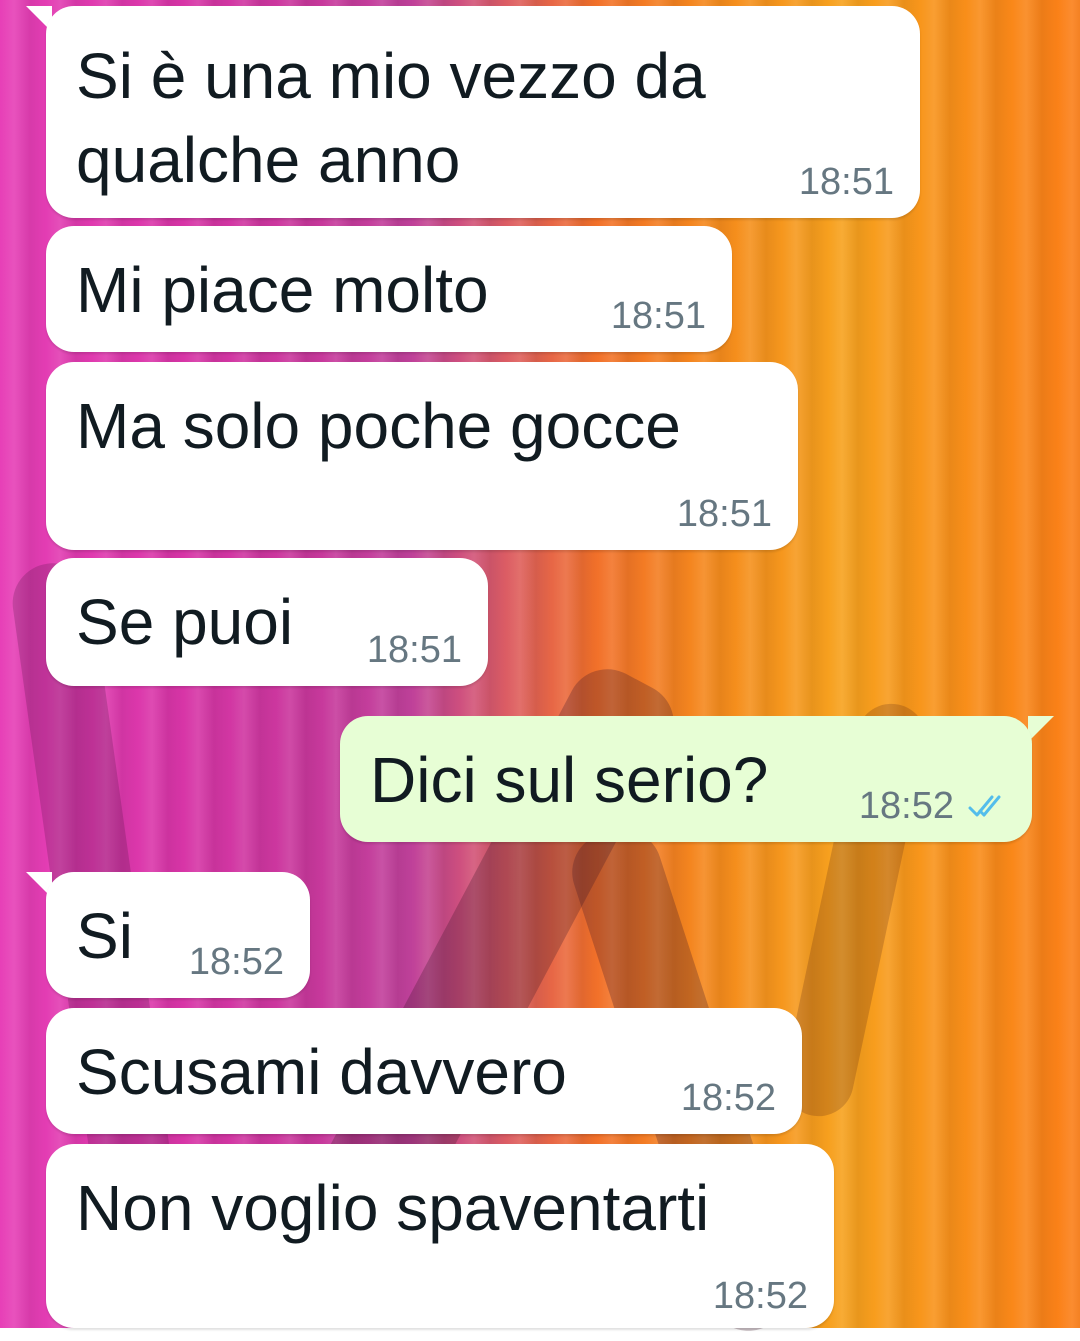  I want to click on incoming-message-bubble: Mi piace molto 18:51, so click(389, 289).